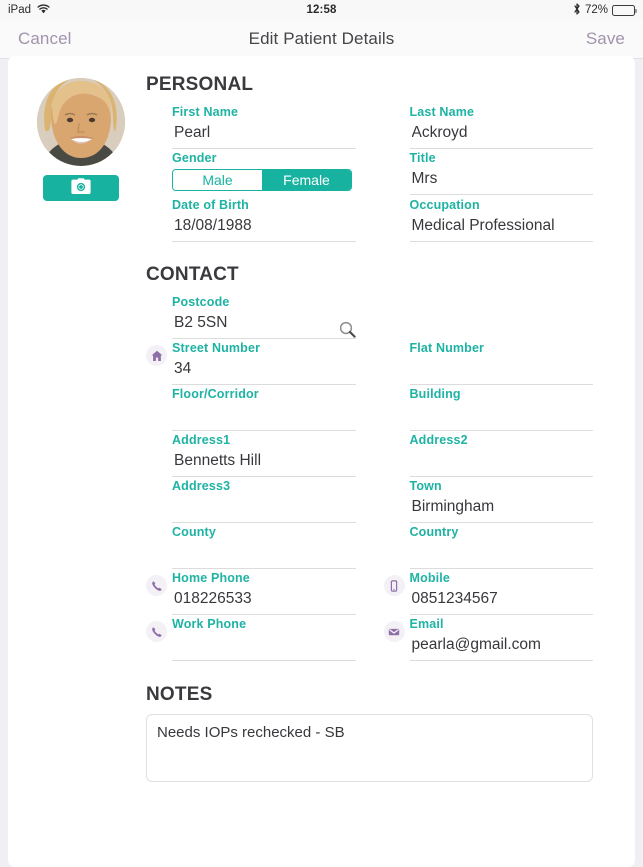 This screenshot has width=643, height=867. I want to click on label-county: County, so click(194, 532).